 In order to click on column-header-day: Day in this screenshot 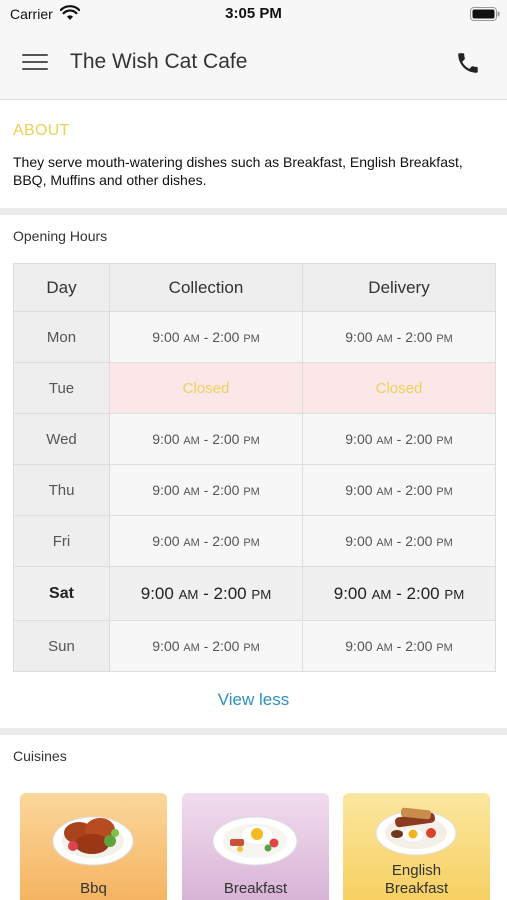, I will do `click(61, 287)`.